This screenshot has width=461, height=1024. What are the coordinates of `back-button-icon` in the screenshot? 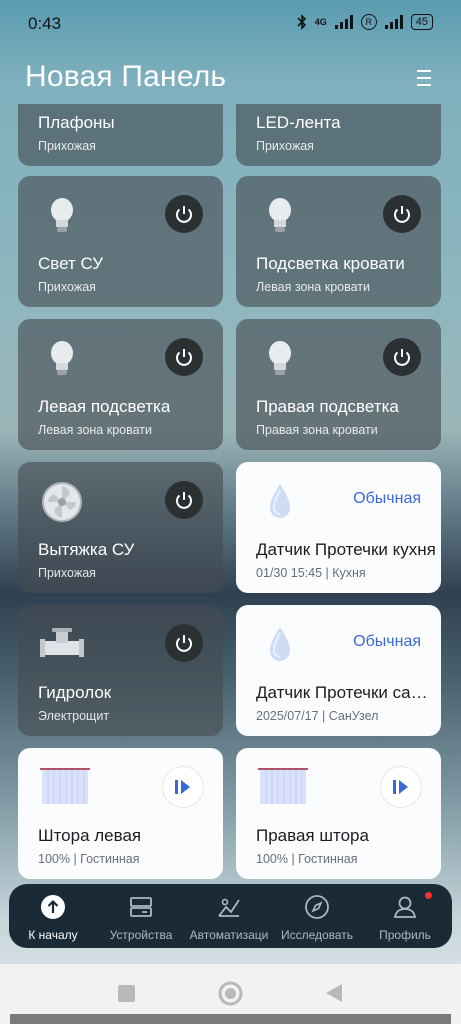 It's located at (334, 993).